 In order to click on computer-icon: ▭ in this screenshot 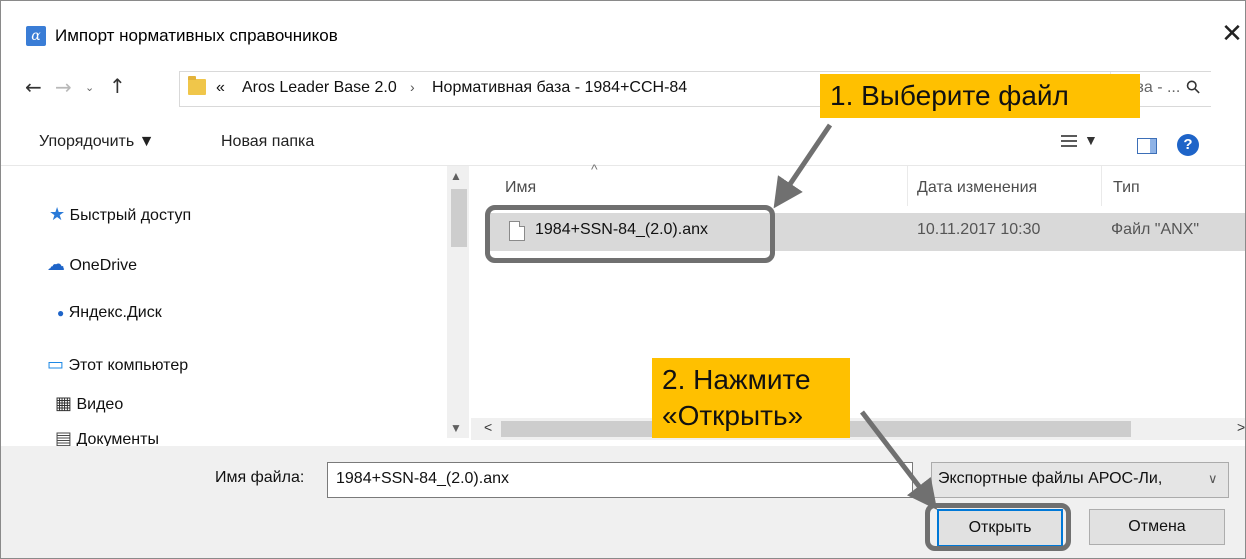, I will do `click(56, 364)`.